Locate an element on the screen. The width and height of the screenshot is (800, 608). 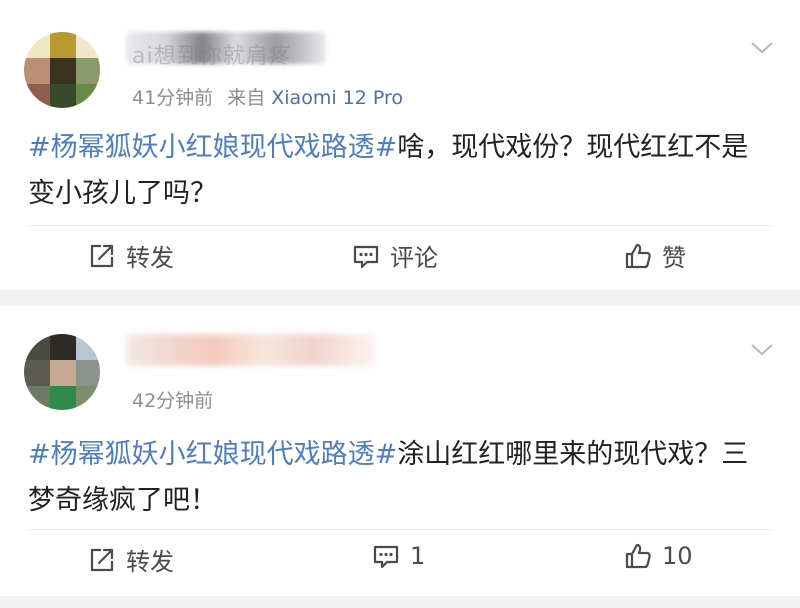
post-time: 41分钟前 is located at coordinates (173, 98).